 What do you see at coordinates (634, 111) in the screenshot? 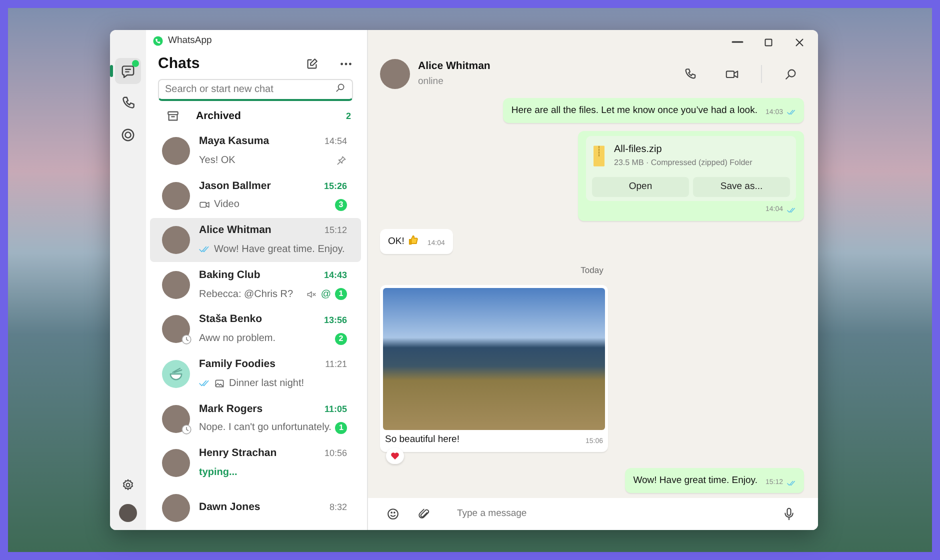
I see `message-text: Here are all the files. Let me know once you’ve had a look.` at bounding box center [634, 111].